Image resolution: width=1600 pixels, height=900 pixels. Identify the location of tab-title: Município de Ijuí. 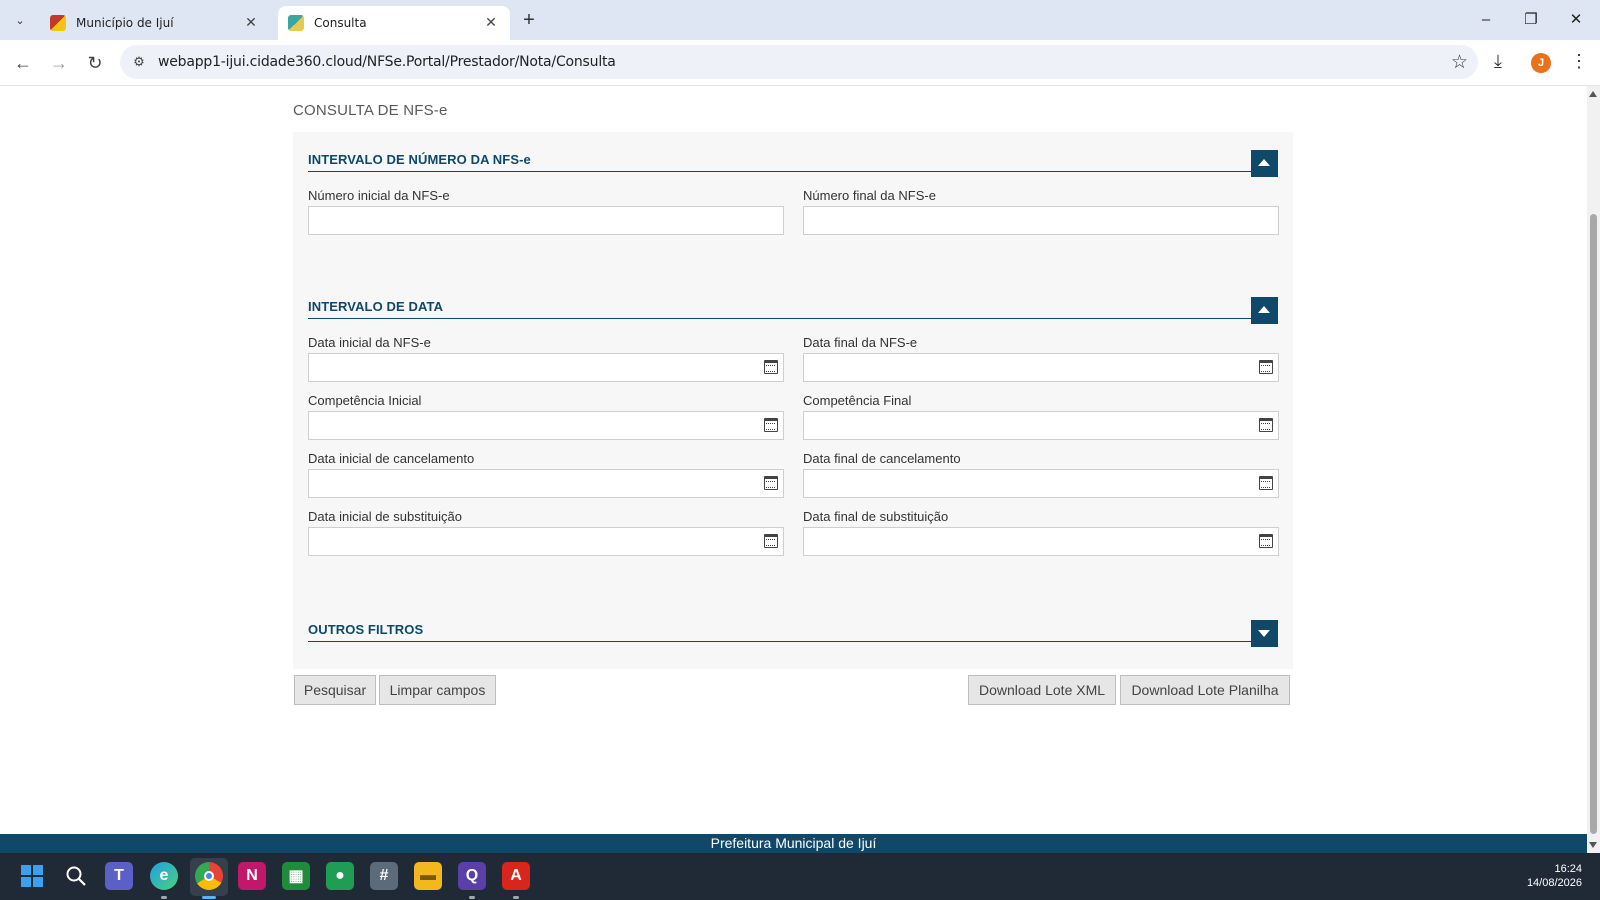
(125, 23).